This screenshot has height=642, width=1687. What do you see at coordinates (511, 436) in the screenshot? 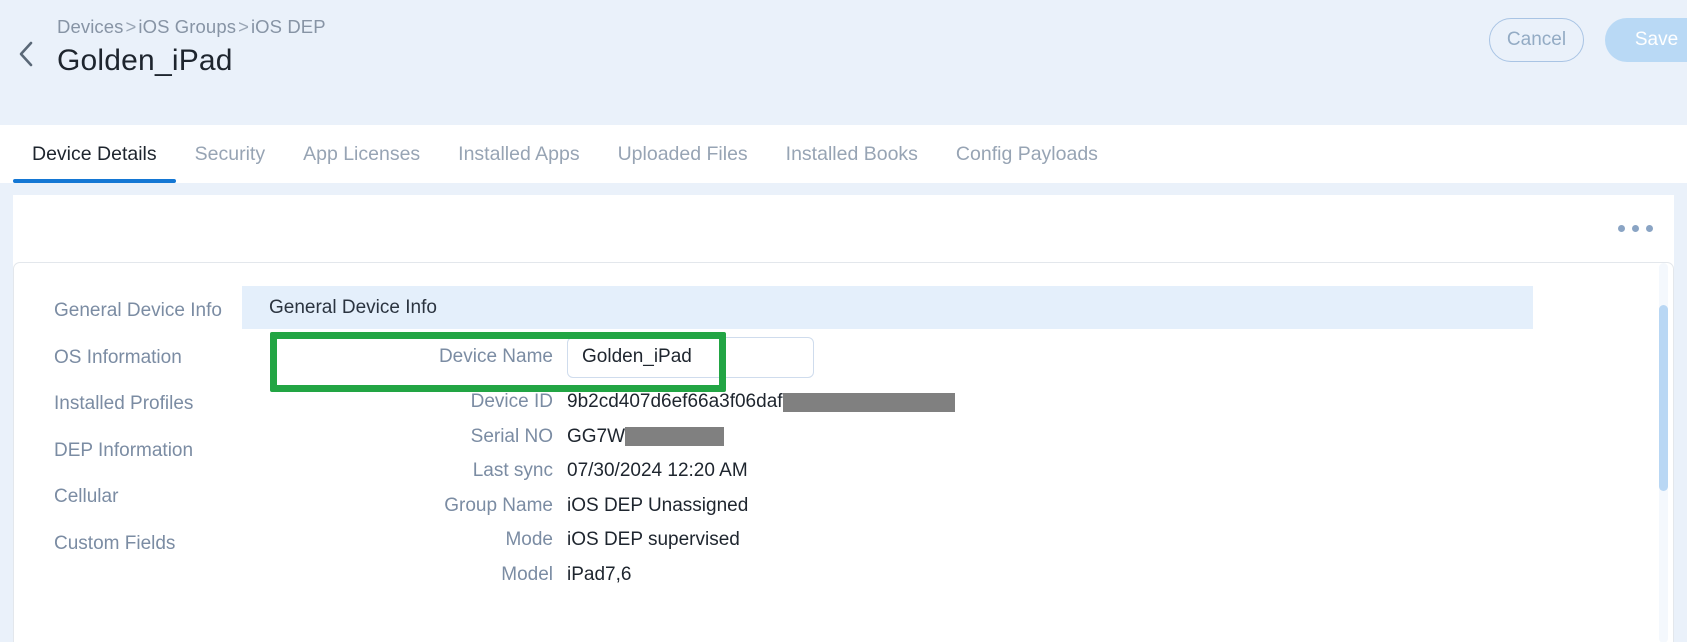
I see `field-label: Serial NO` at bounding box center [511, 436].